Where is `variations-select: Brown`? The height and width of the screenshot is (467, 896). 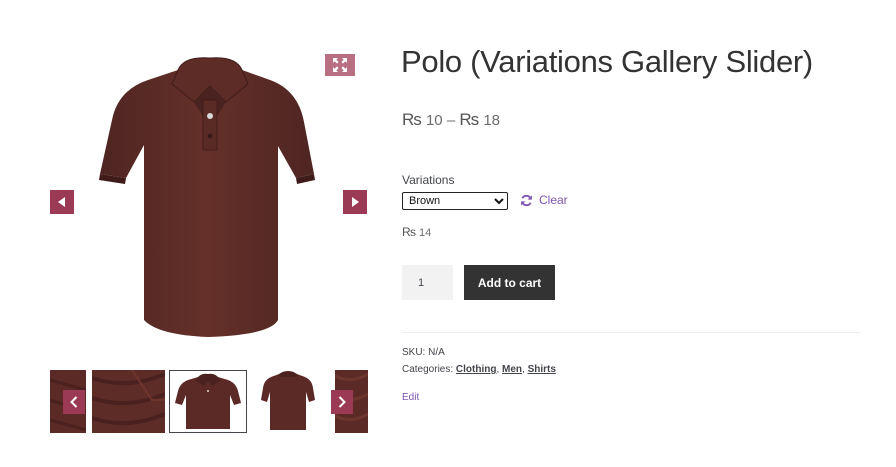
variations-select: Brown is located at coordinates (455, 201).